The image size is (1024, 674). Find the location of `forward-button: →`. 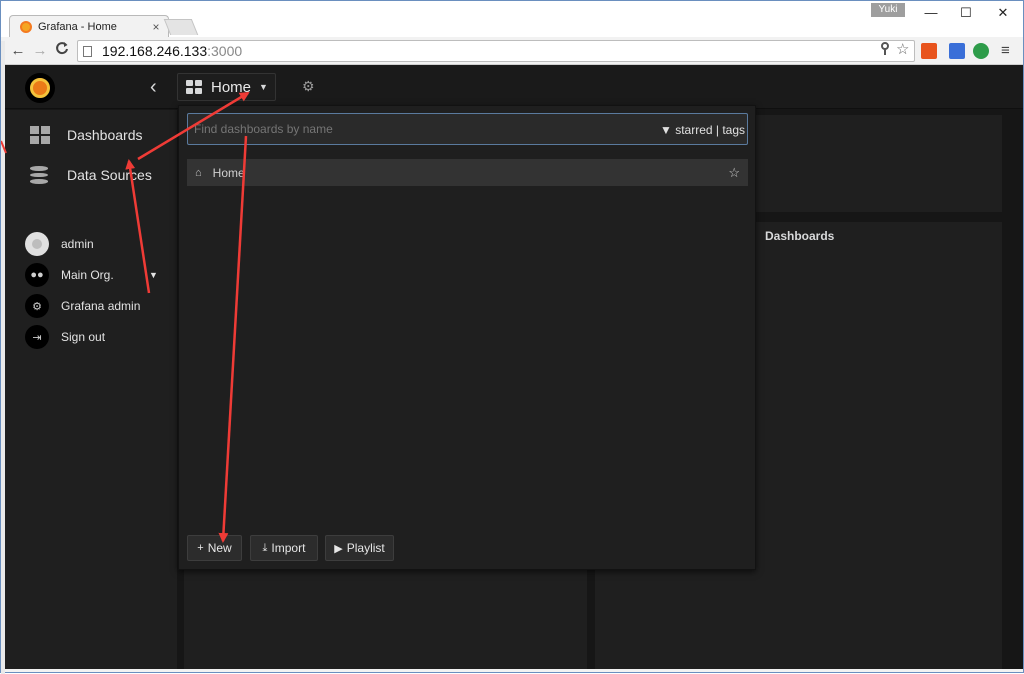

forward-button: → is located at coordinates (40, 51).